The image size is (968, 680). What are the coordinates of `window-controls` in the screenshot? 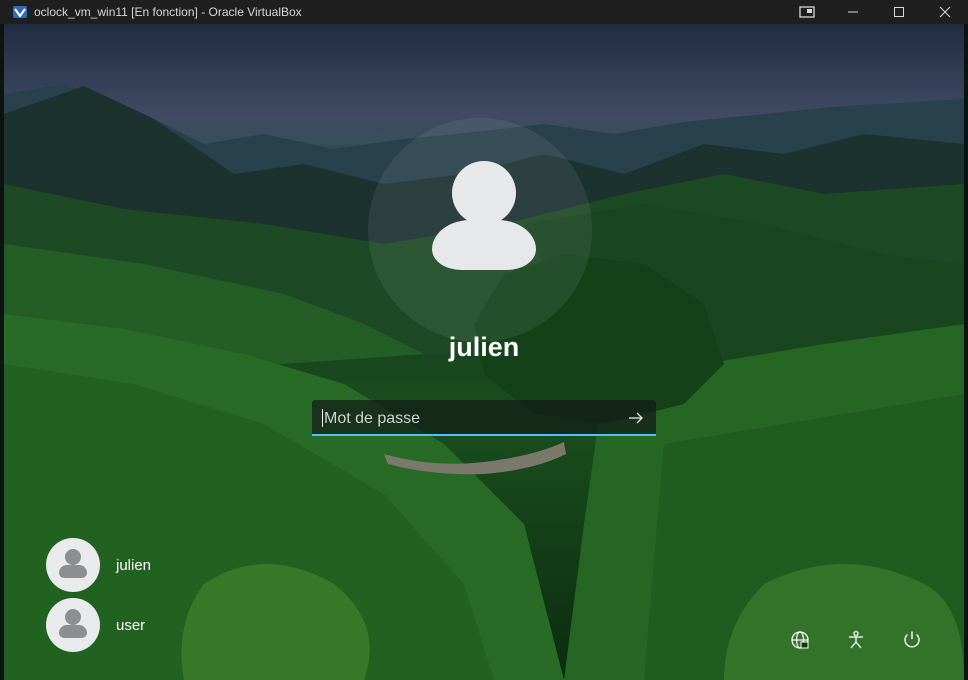 It's located at (876, 12).